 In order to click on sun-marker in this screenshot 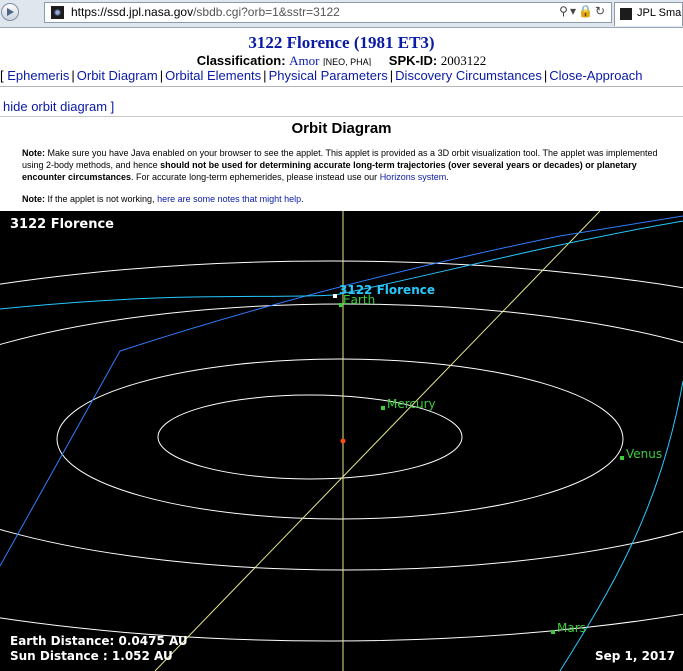, I will do `click(343, 441)`.